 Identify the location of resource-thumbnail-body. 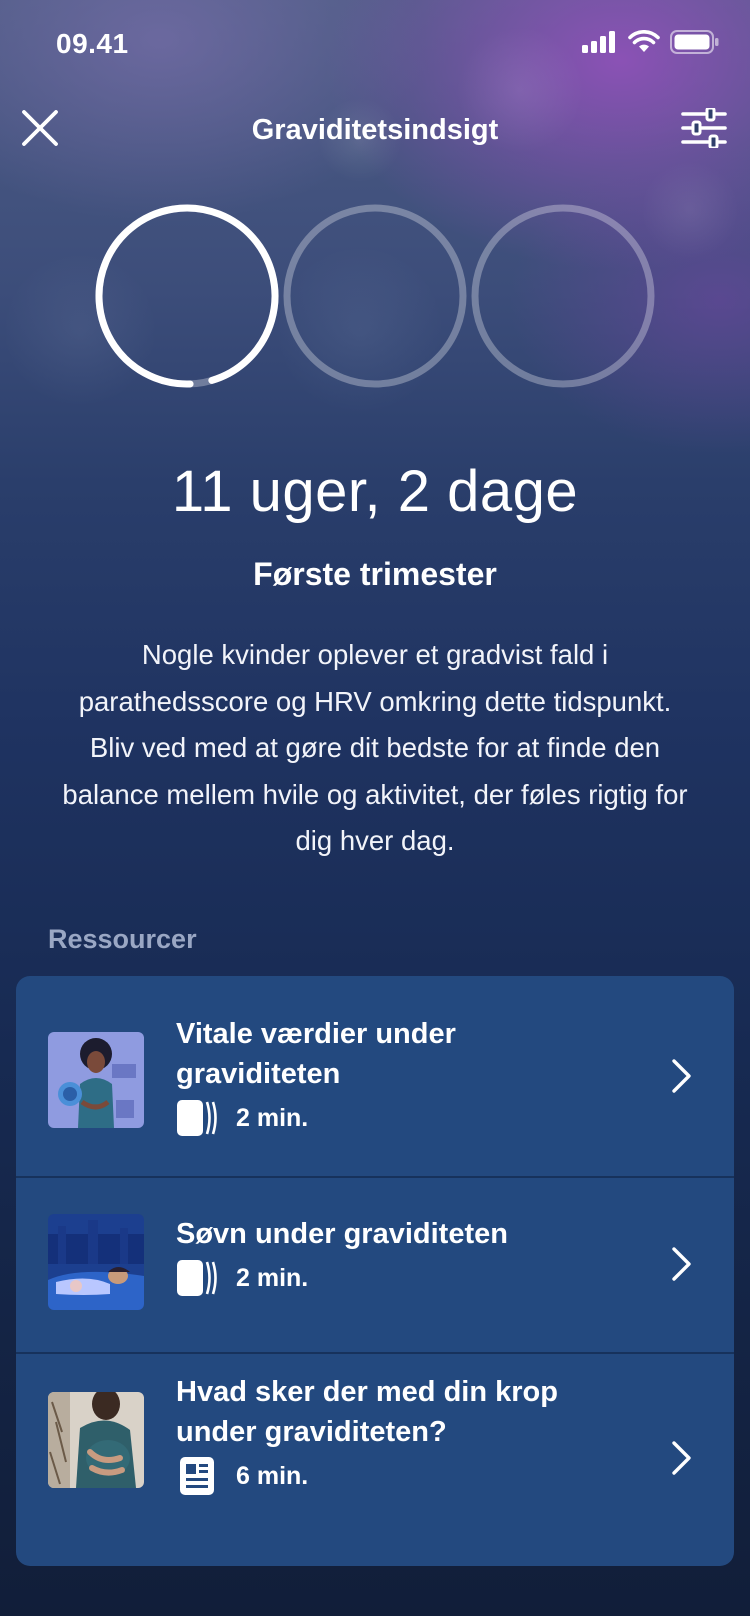
(96, 1440).